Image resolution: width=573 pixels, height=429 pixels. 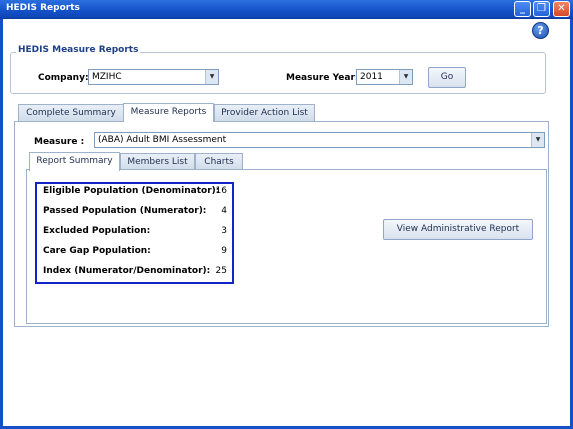 I want to click on minimize-button: _, so click(x=522, y=9).